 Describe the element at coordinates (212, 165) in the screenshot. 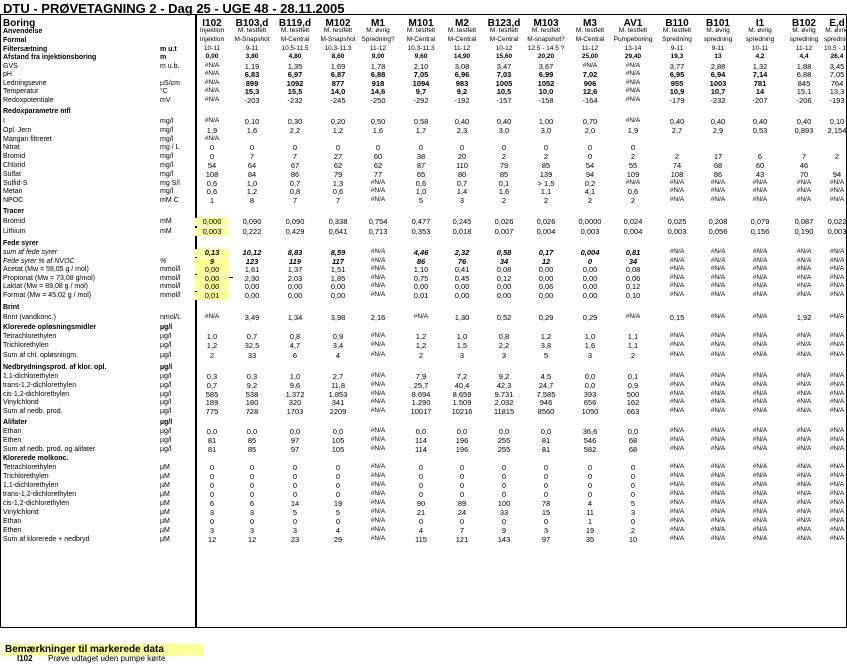

I see `table-cell: 54` at that location.